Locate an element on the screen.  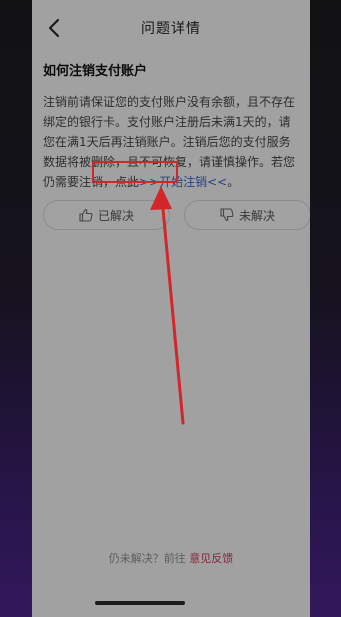
footer-feedback: 仍未解决？前往 意见反馈 is located at coordinates (171, 558).